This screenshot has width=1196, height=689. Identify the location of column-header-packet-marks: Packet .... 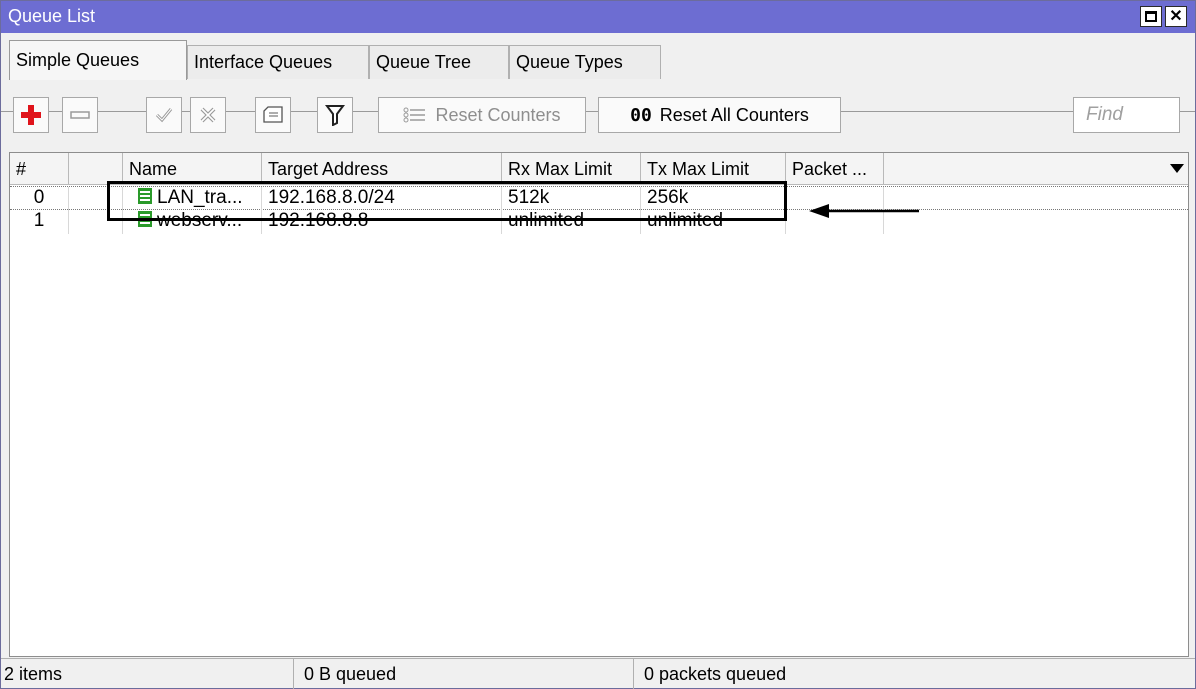
(835, 169).